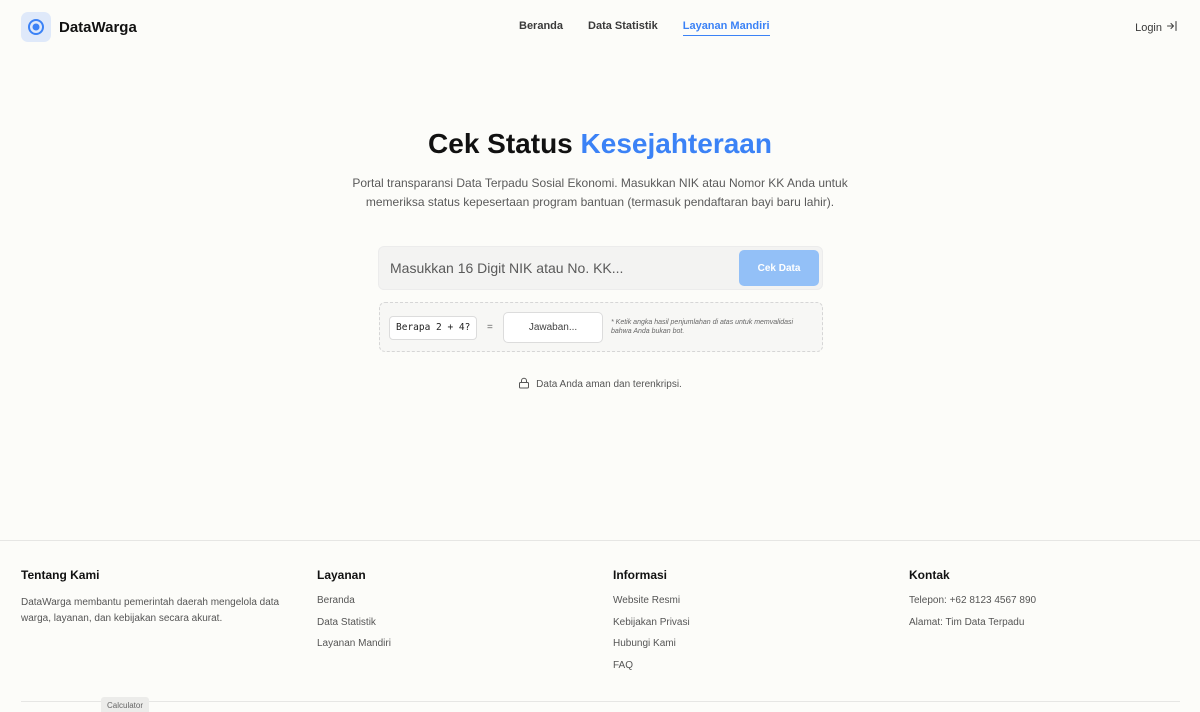 The image size is (1200, 712). Describe the element at coordinates (640, 575) in the screenshot. I see `footer-info-heading: Informasi` at that location.